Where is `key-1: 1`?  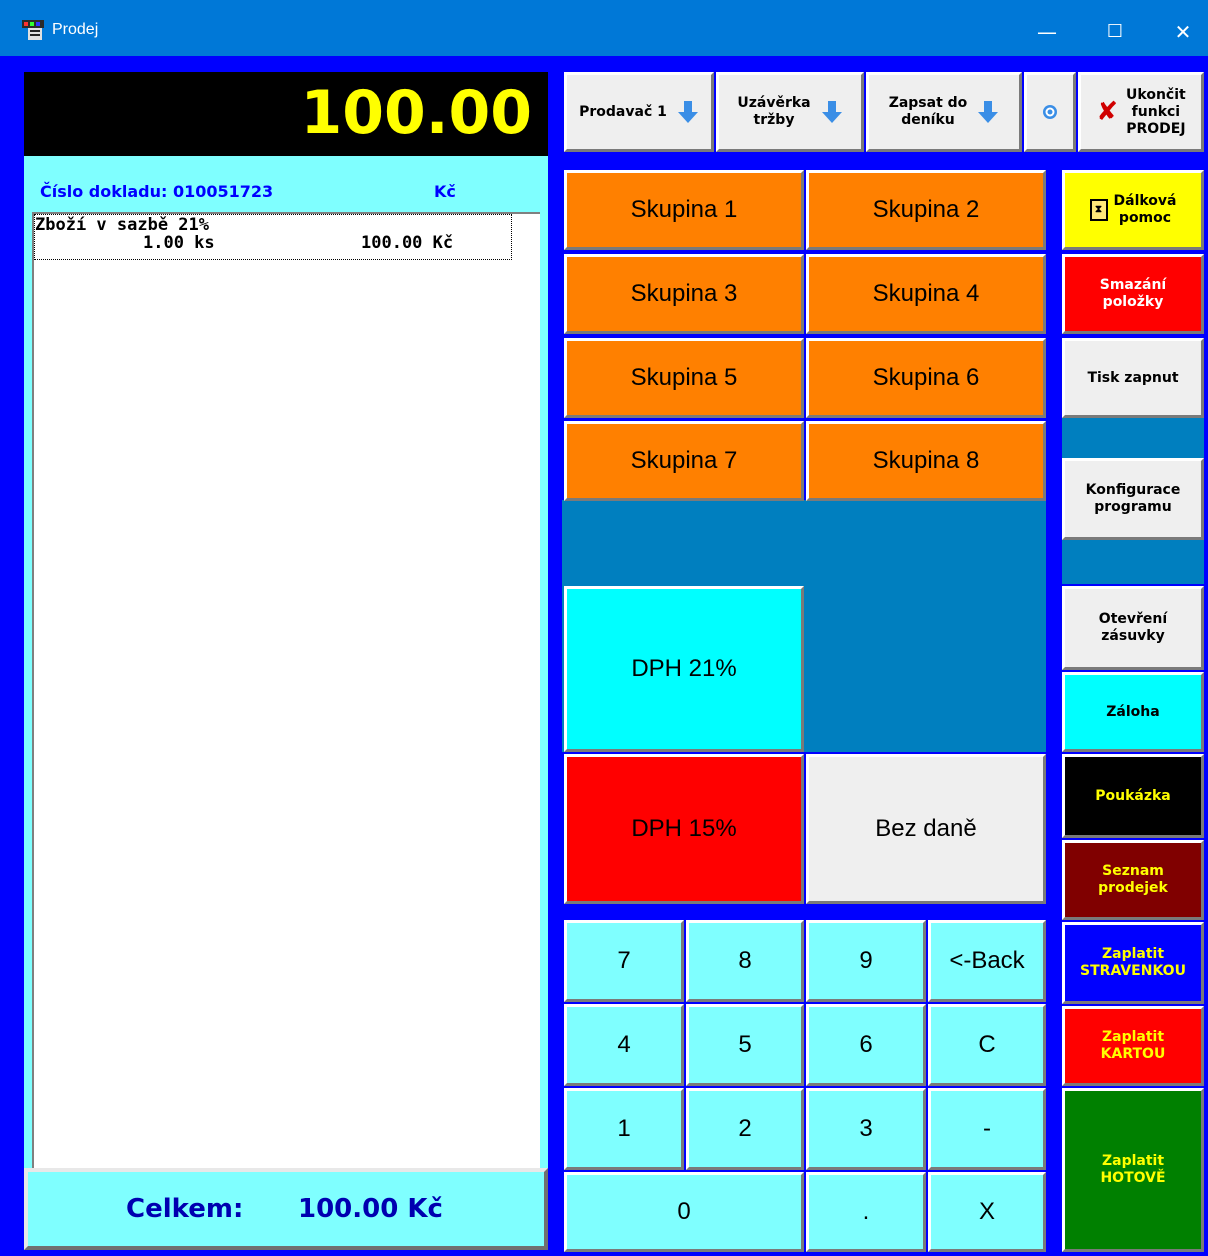
key-1: 1 is located at coordinates (624, 1129).